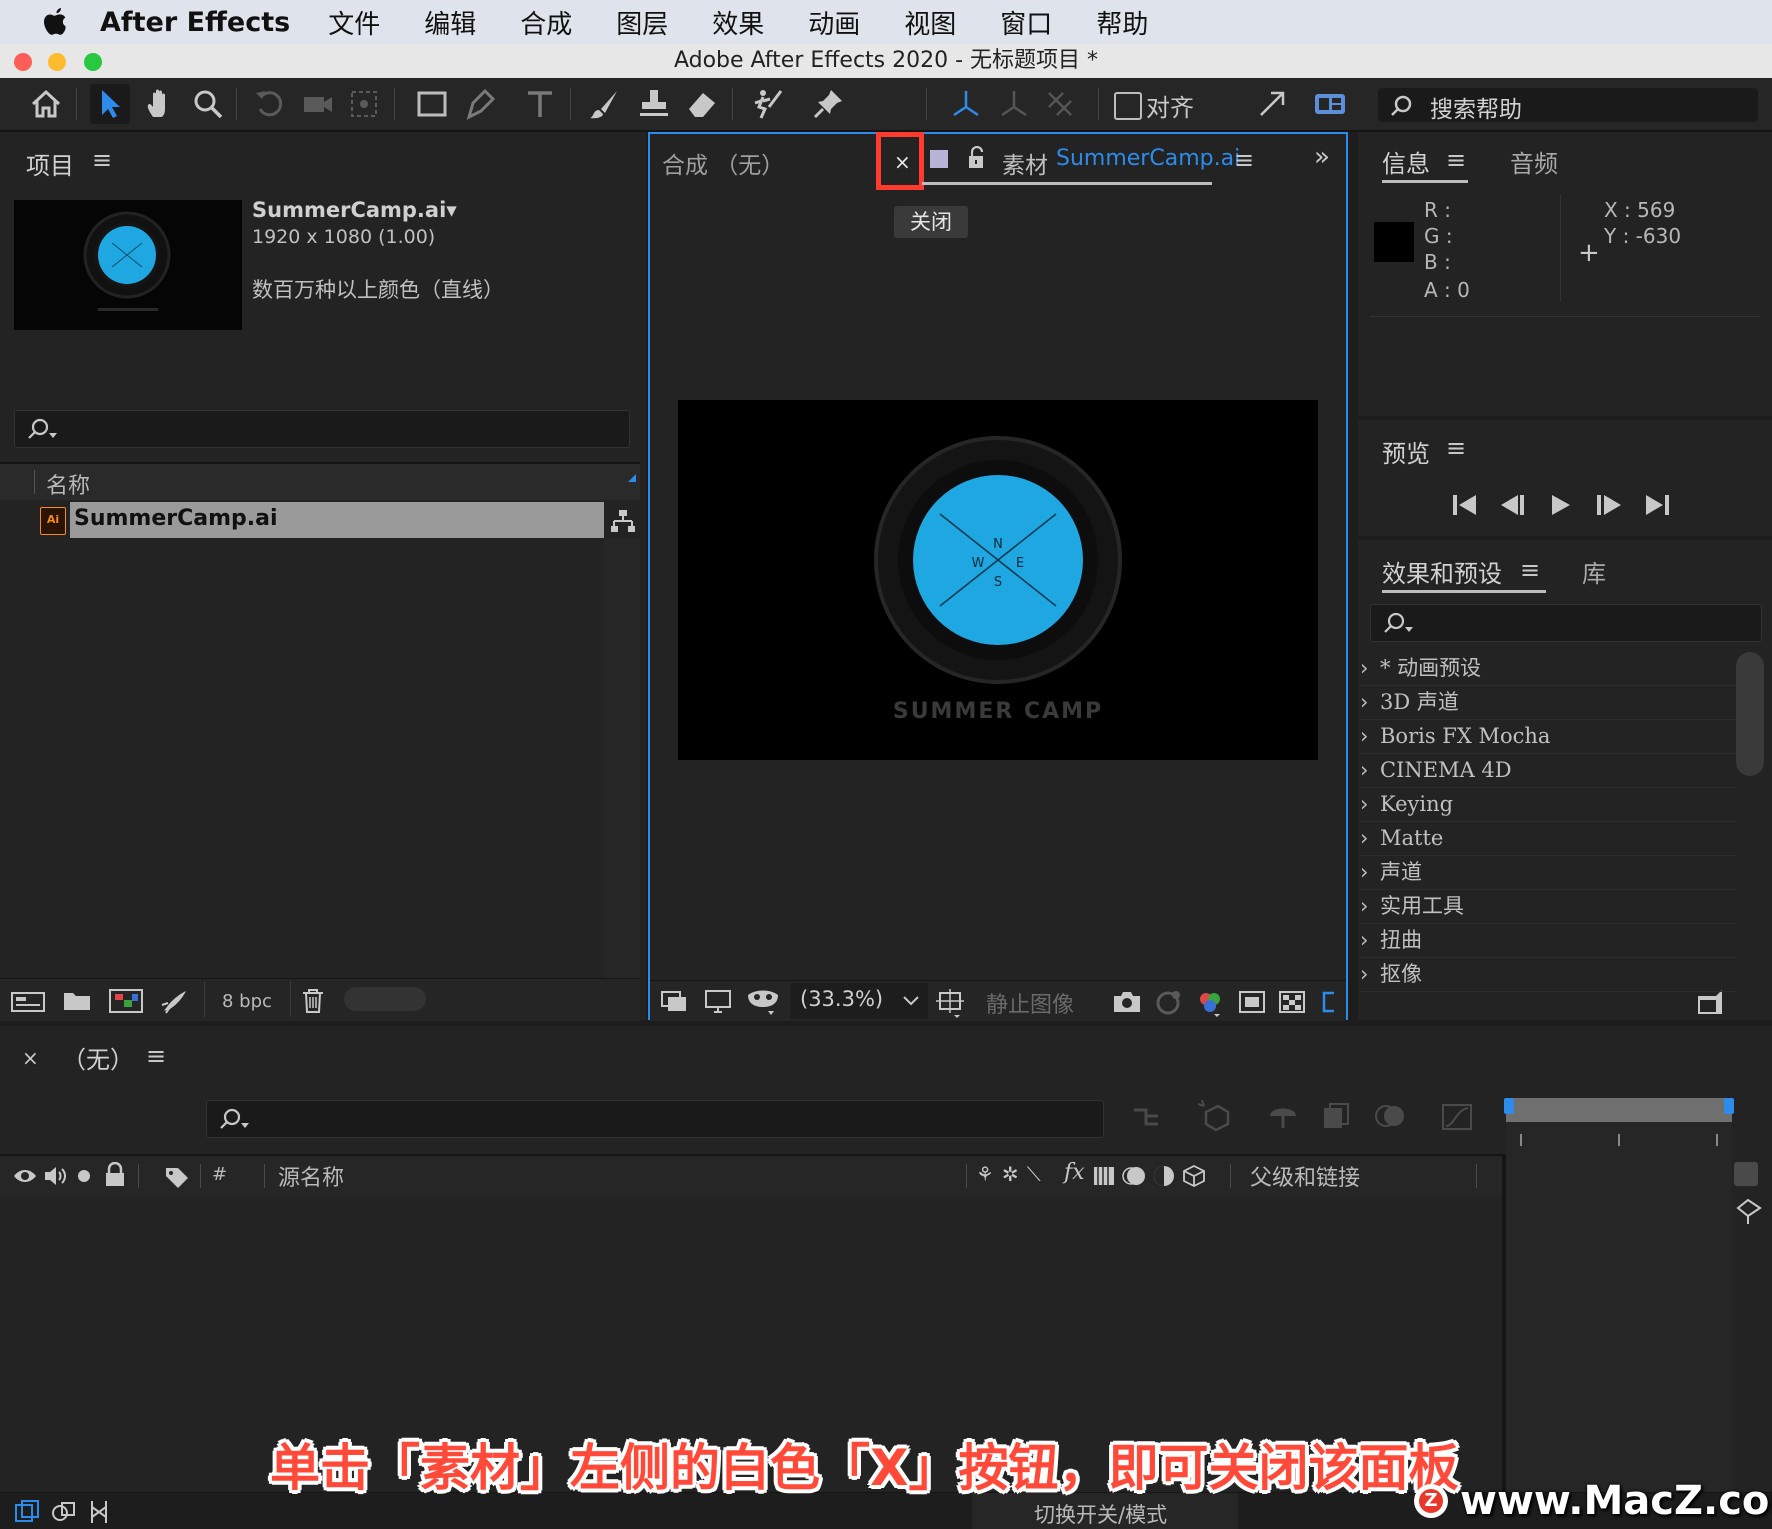 This screenshot has width=1772, height=1529. I want to click on composition-flowchart-icon, so click(1149, 1117).